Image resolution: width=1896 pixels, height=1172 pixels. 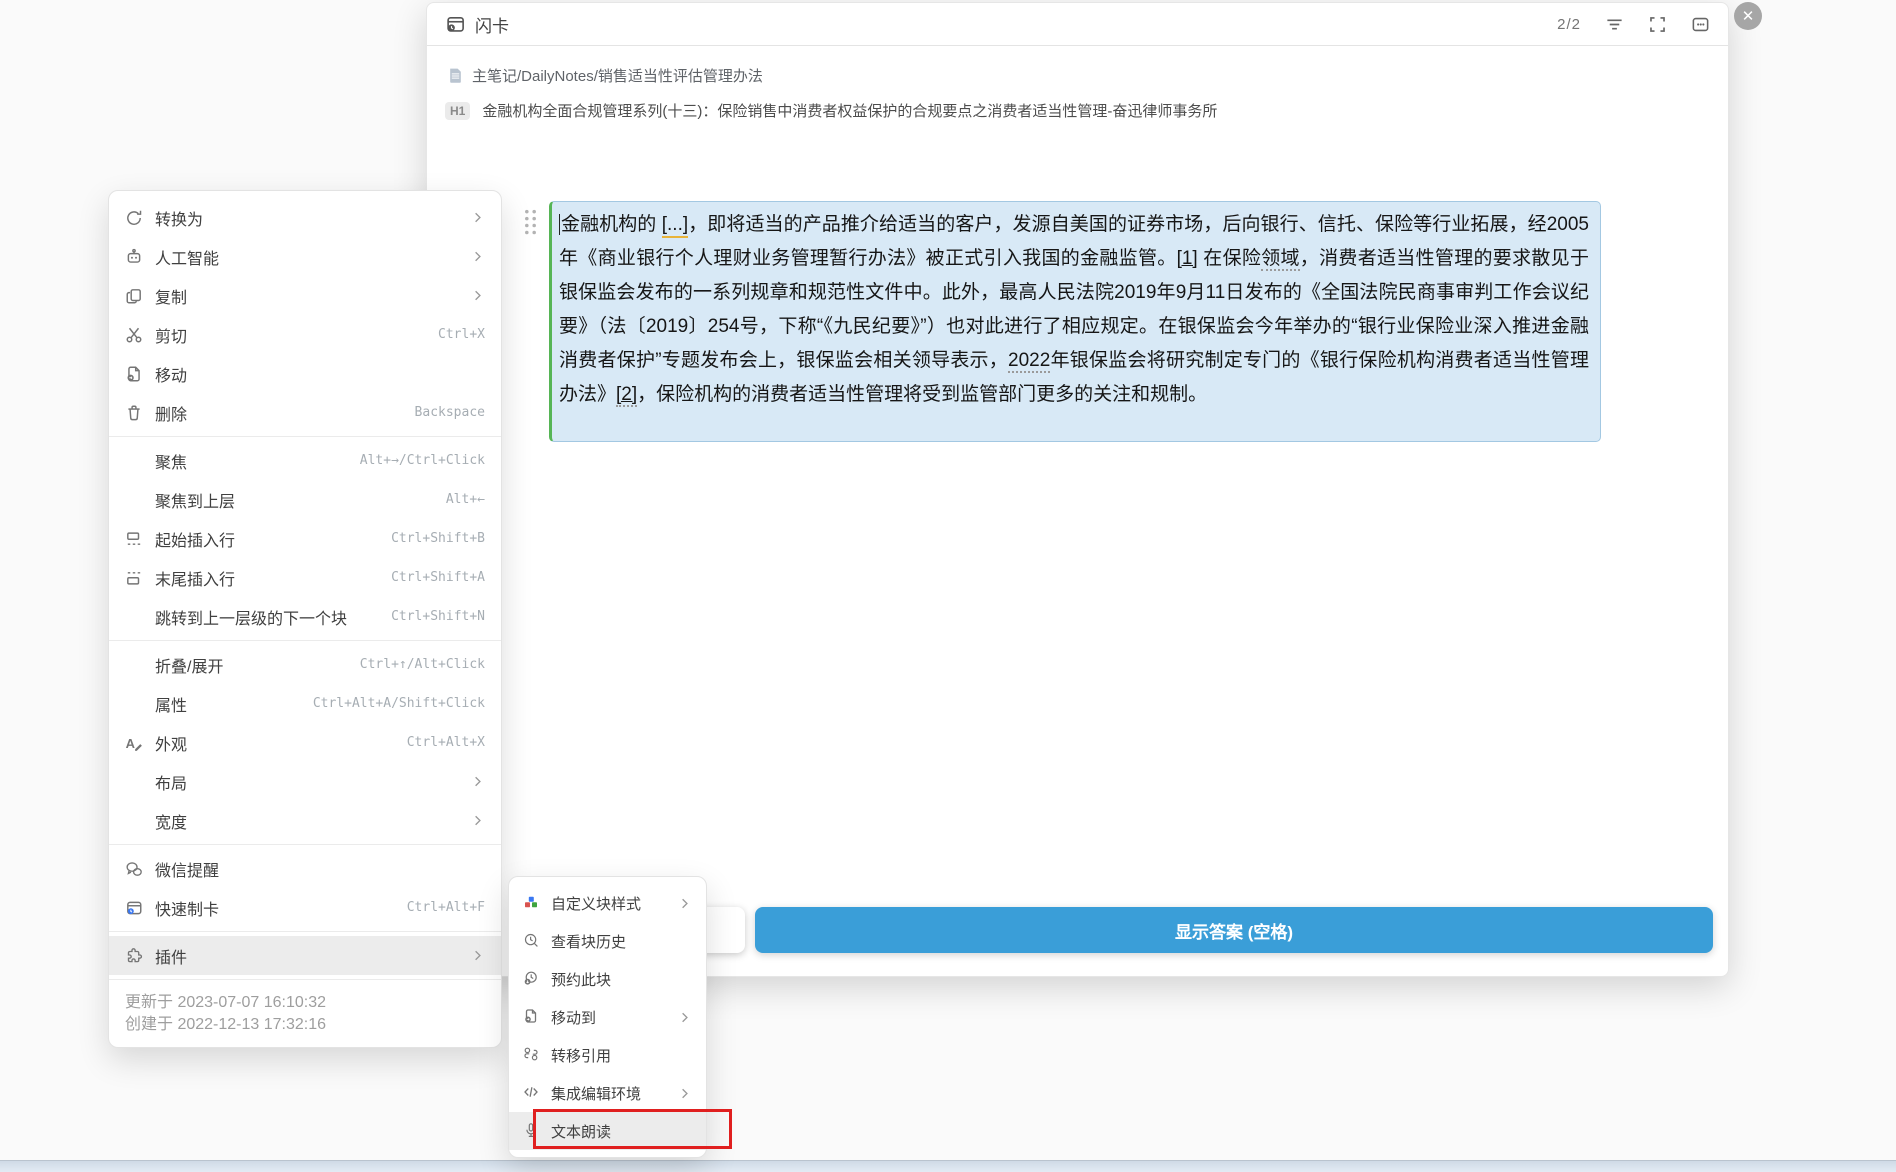 I want to click on menu-item-wechat-reminder: 微信提醒, so click(x=305, y=868).